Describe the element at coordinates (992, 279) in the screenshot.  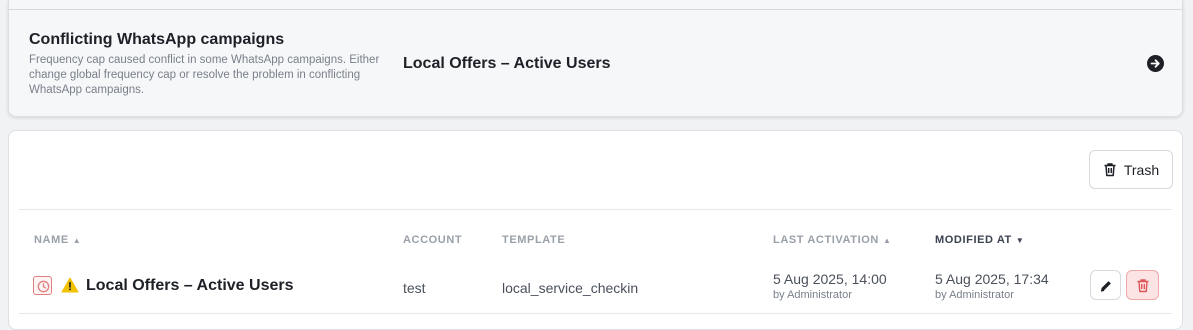
I see `modified-at-cell: 5 Aug 2025, 17:34` at that location.